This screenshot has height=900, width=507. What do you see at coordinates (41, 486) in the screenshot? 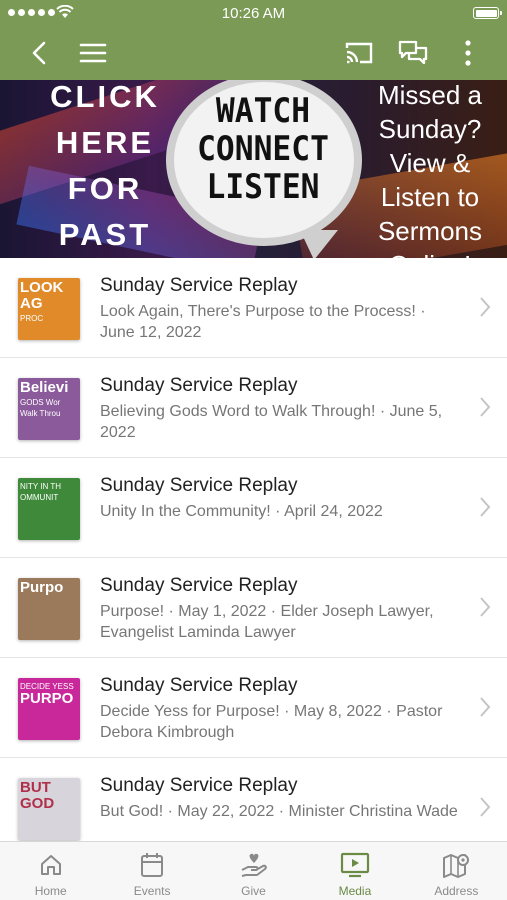
I see `thumbnail-text: NITY IN TH` at bounding box center [41, 486].